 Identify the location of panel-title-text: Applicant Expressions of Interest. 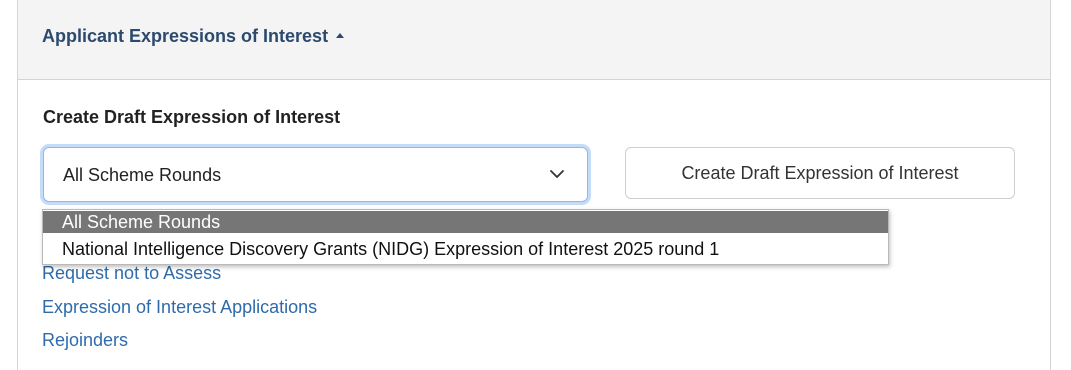
(185, 36).